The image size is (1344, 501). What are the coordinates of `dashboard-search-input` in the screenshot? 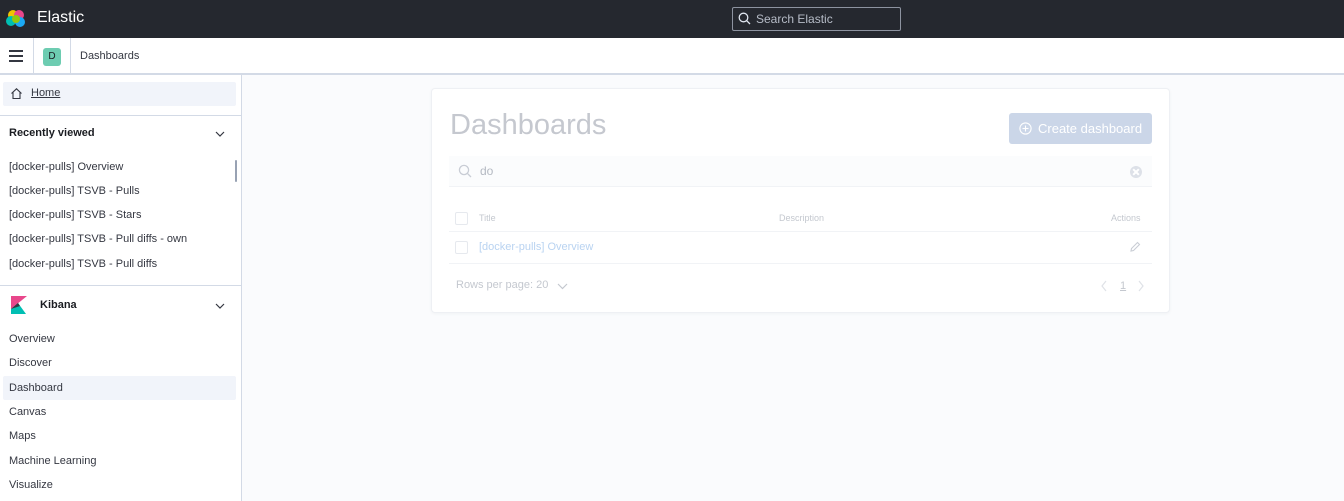 It's located at (780, 171).